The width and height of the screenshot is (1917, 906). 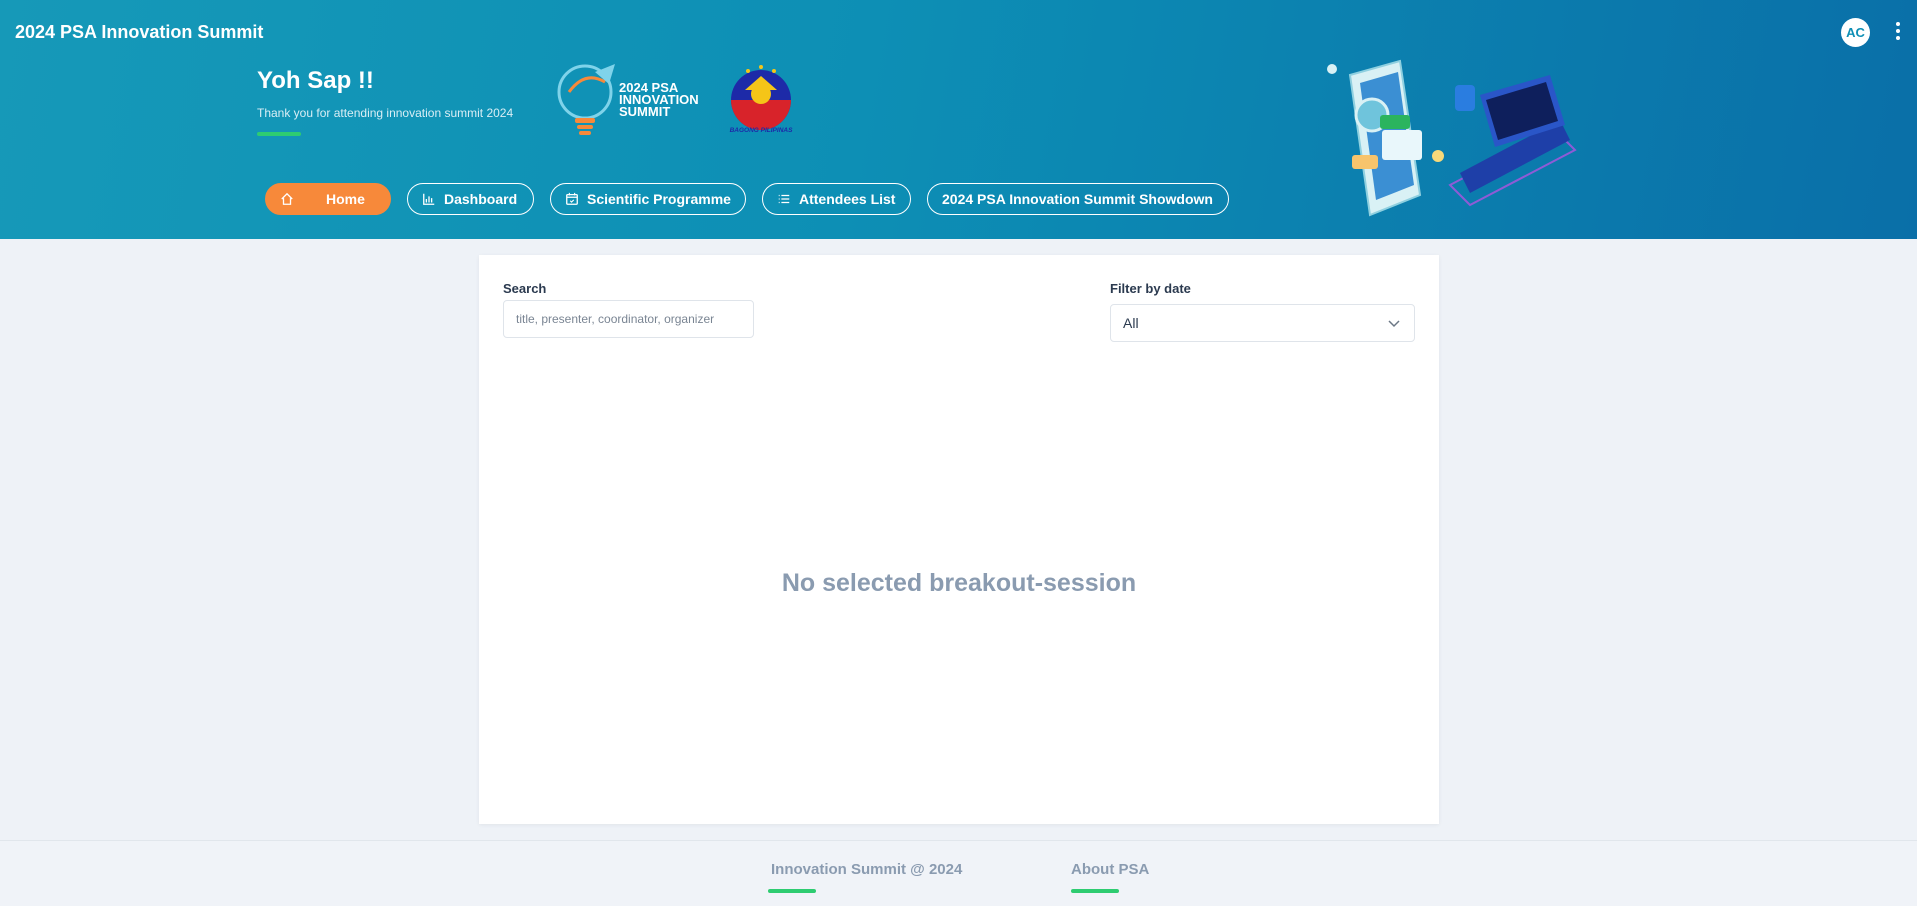 What do you see at coordinates (1110, 869) in the screenshot?
I see `footer-link-about-psa: About PSA` at bounding box center [1110, 869].